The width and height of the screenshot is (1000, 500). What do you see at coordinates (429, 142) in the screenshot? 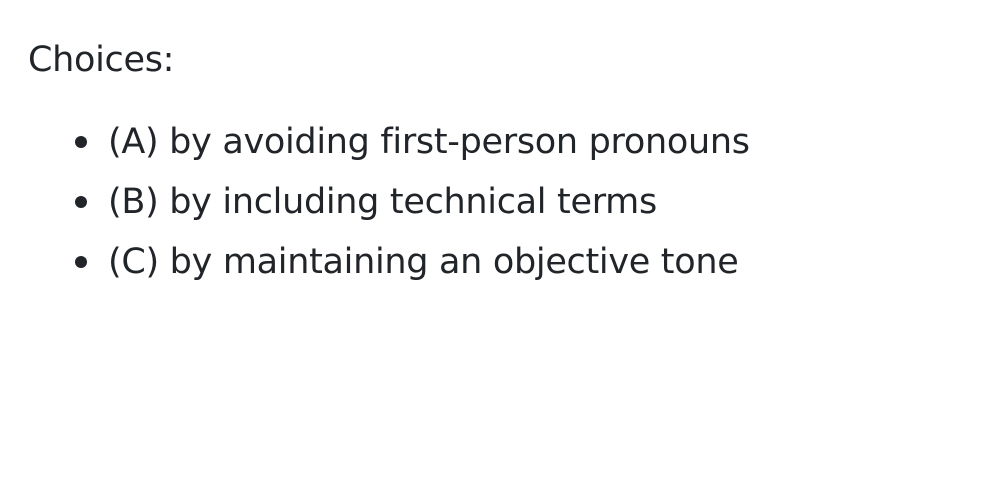
I see `choice-label: (A) by avoiding first-person pronouns` at bounding box center [429, 142].